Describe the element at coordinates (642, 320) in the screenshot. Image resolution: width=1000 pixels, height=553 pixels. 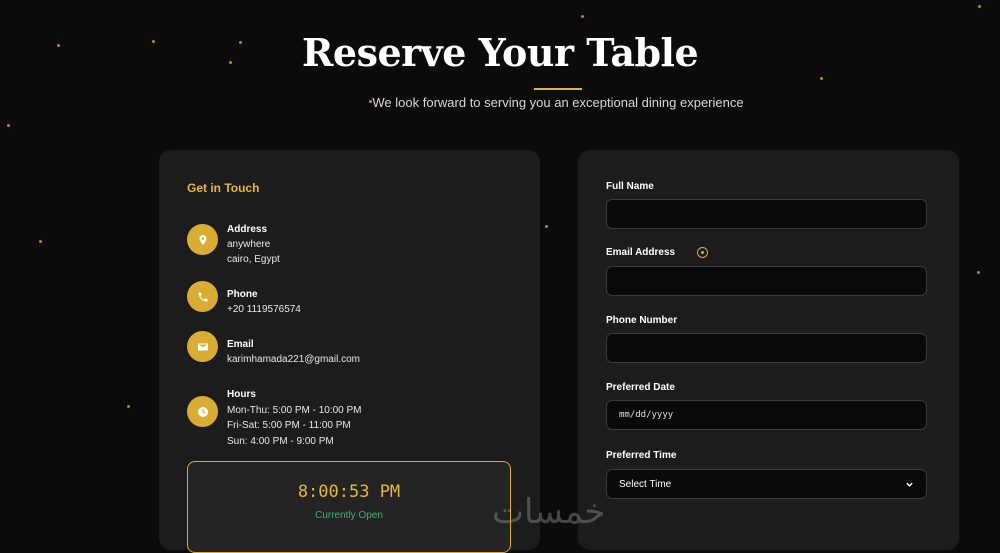
I see `phone-number-label: Phone Number` at that location.